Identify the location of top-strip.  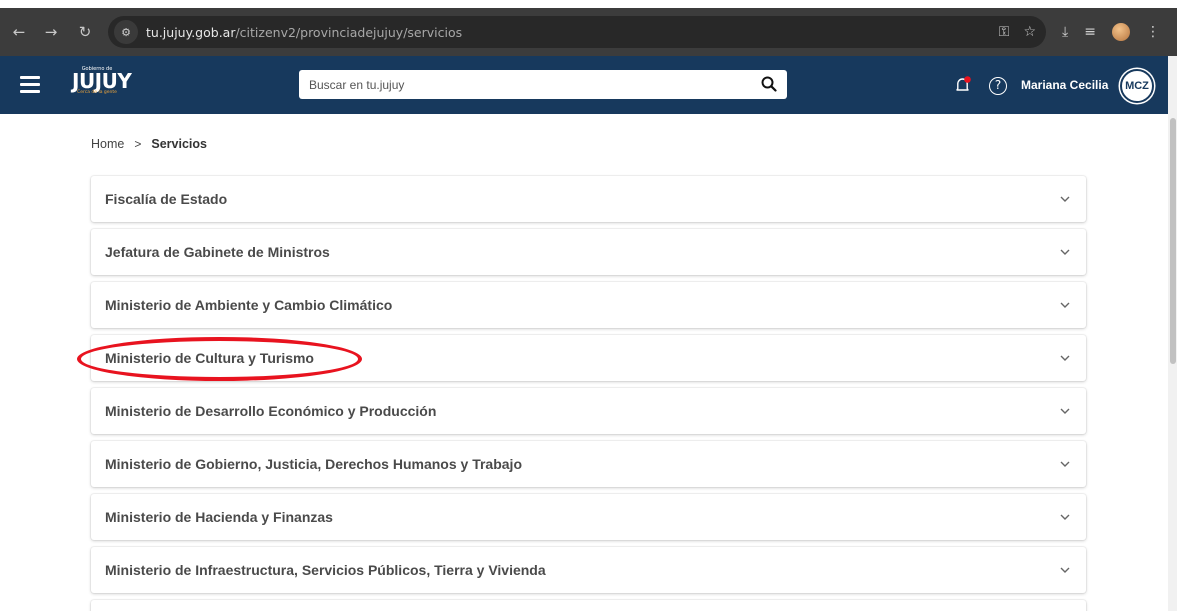
(588, 4).